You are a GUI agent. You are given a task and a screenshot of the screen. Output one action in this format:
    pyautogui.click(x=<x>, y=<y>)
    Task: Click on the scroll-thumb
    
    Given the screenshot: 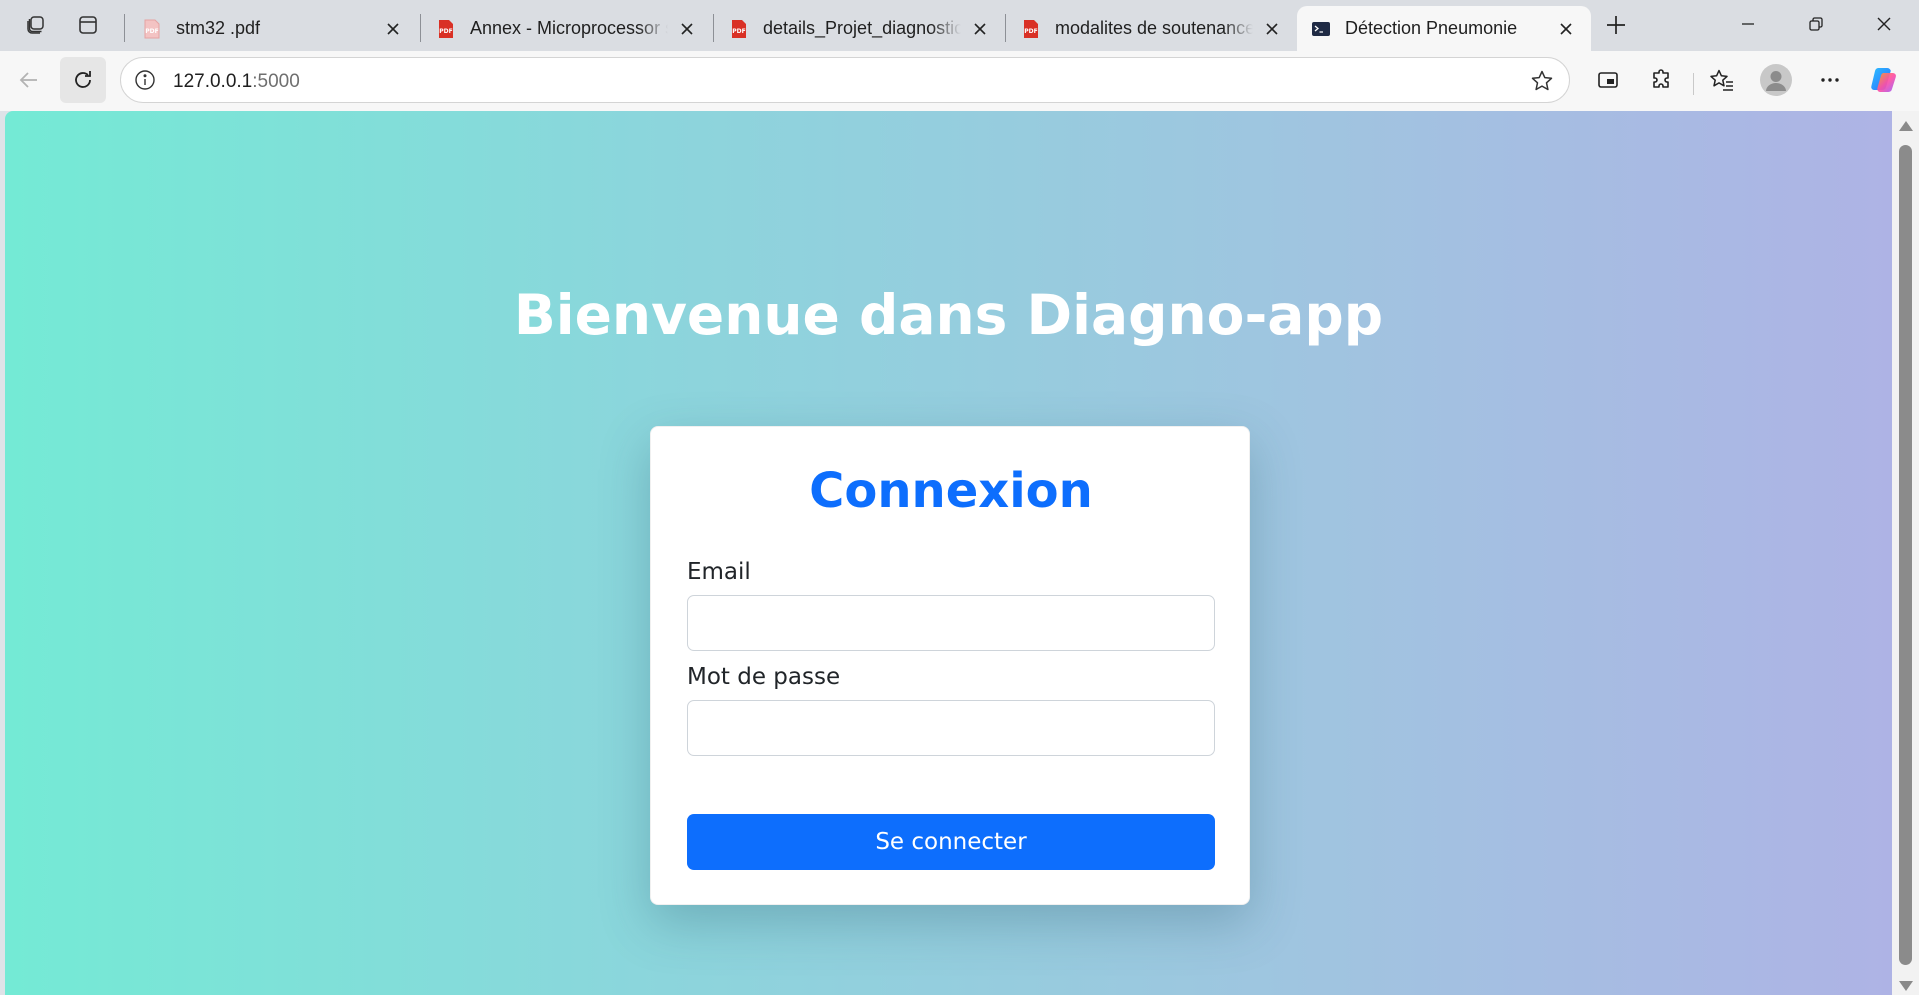 What is the action you would take?
    pyautogui.click(x=1905, y=555)
    